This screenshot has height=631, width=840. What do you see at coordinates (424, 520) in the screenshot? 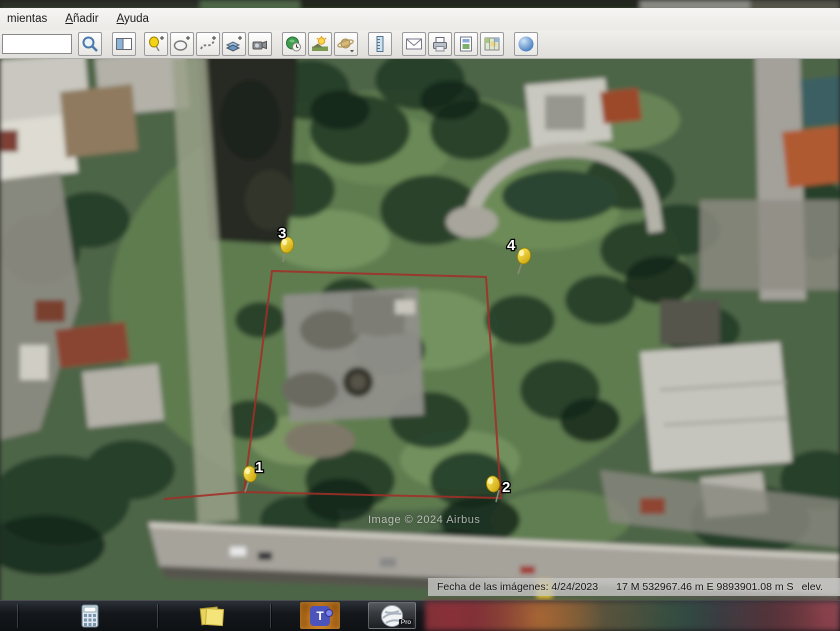
I see `imagery-attribution: Image © 2024 Airbus` at bounding box center [424, 520].